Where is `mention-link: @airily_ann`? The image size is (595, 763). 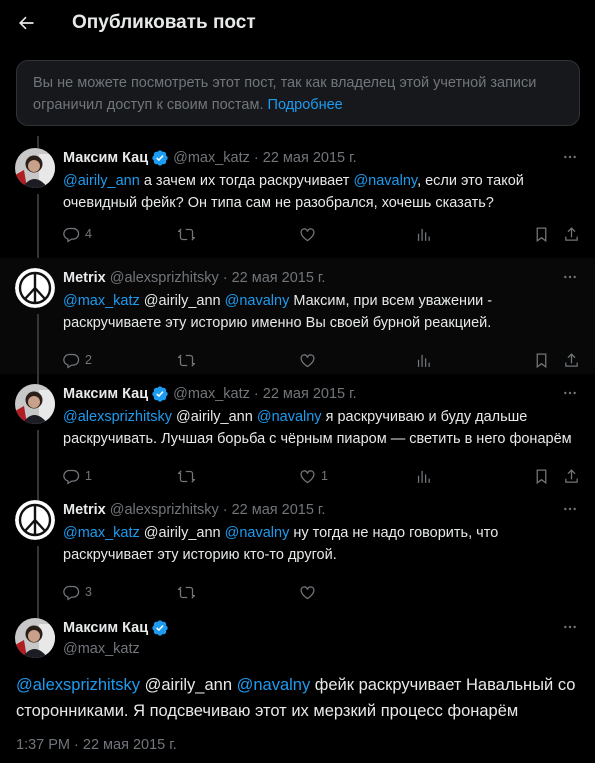 mention-link: @airily_ann is located at coordinates (101, 181).